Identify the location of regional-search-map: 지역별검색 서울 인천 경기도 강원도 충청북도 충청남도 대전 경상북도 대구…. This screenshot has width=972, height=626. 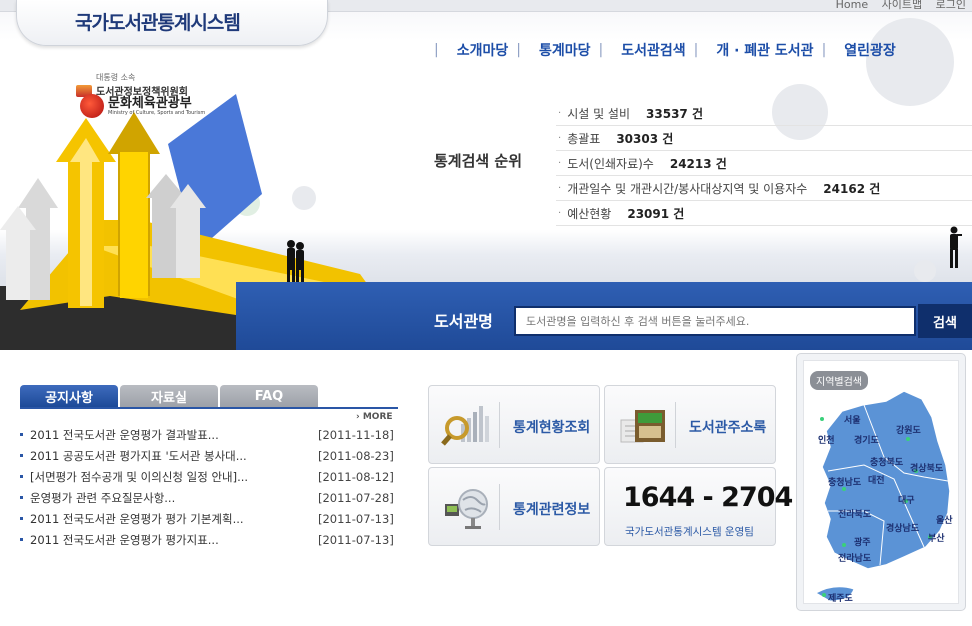
(881, 482).